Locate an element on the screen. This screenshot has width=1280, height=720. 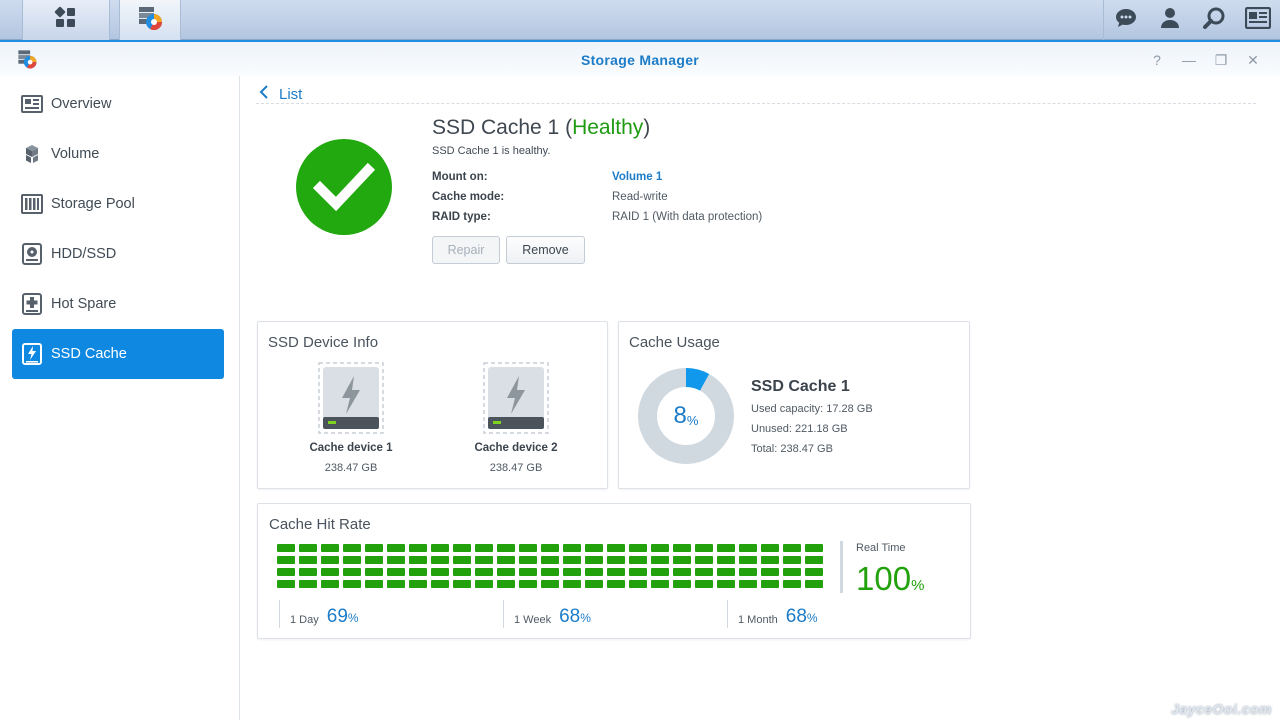
minimize-button: — is located at coordinates (1189, 60).